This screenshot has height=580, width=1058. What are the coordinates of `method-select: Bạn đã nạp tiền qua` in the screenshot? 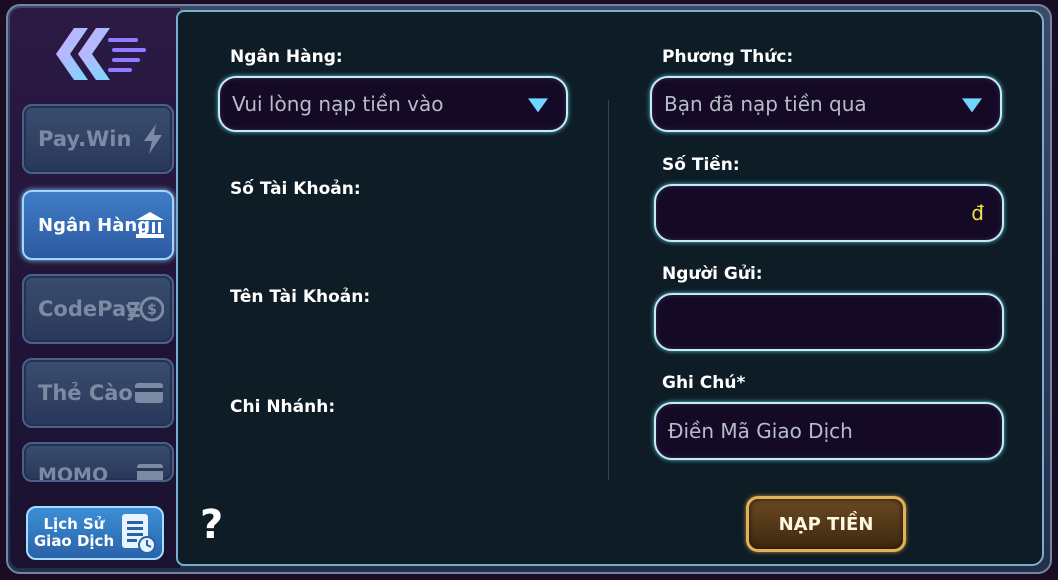 It's located at (826, 104).